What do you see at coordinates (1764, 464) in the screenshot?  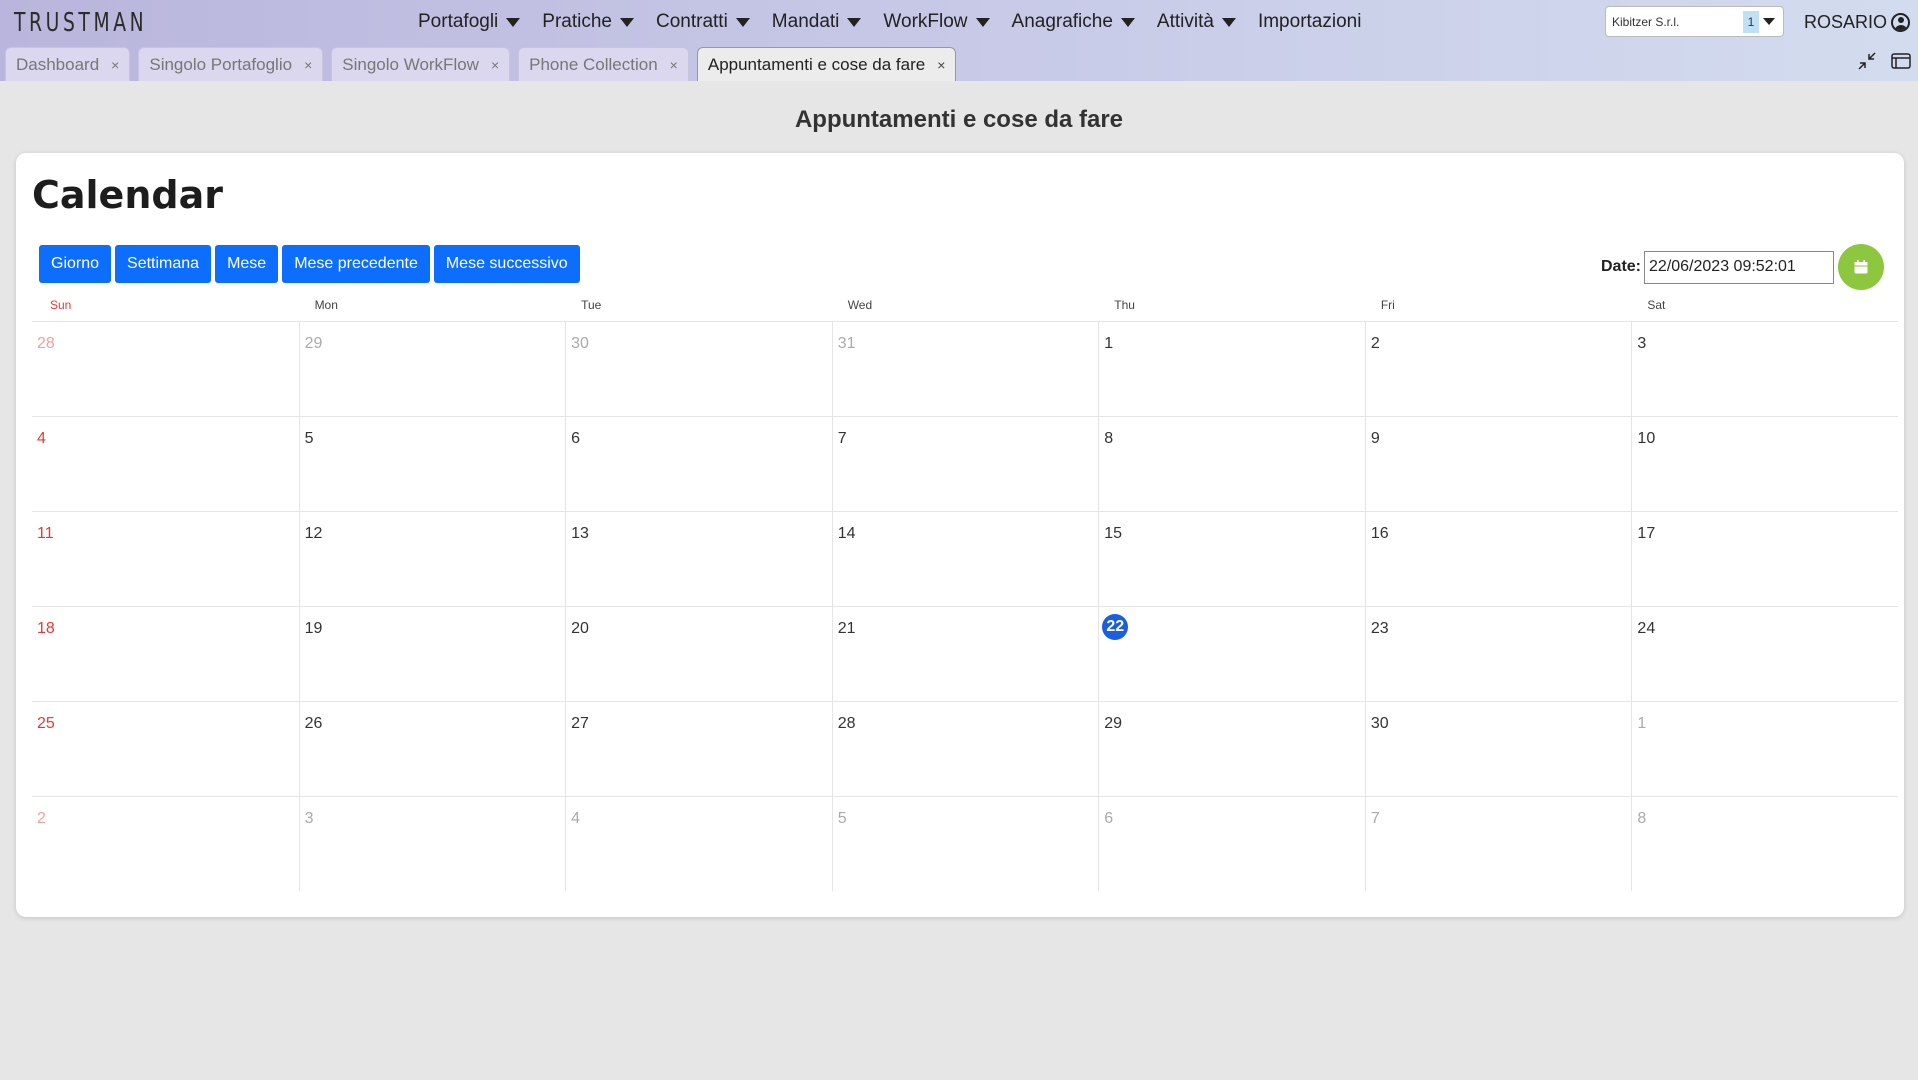 I see `calendar-day: 10` at bounding box center [1764, 464].